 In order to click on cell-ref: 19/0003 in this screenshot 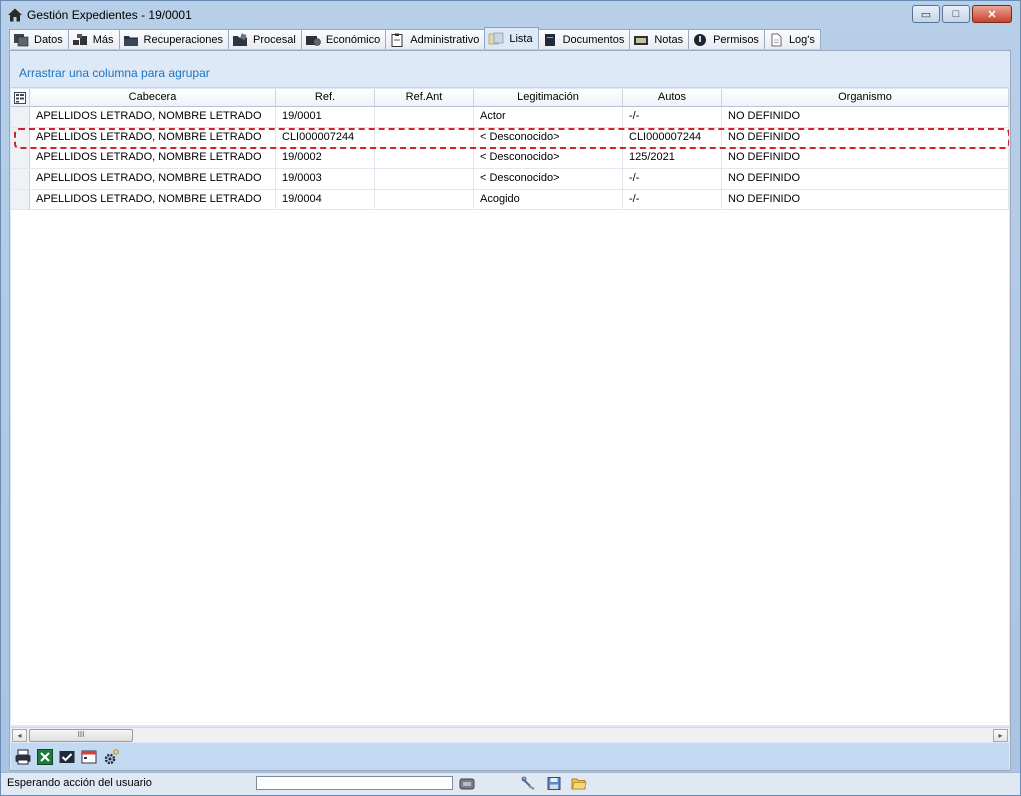, I will do `click(325, 179)`.